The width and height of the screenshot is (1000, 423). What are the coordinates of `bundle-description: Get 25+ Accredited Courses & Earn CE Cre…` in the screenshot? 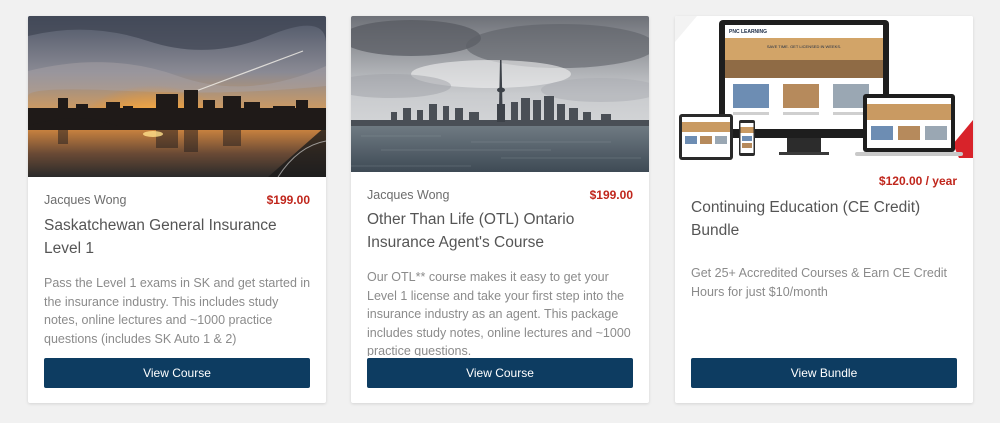 It's located at (819, 282).